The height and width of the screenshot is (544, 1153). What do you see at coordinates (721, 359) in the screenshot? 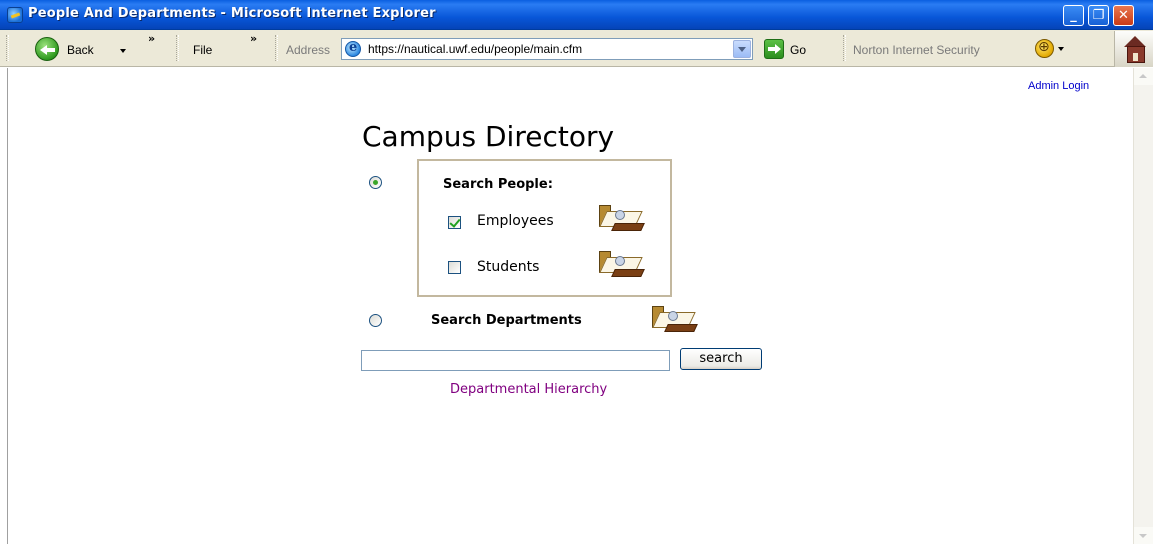
I see `search-button: search` at bounding box center [721, 359].